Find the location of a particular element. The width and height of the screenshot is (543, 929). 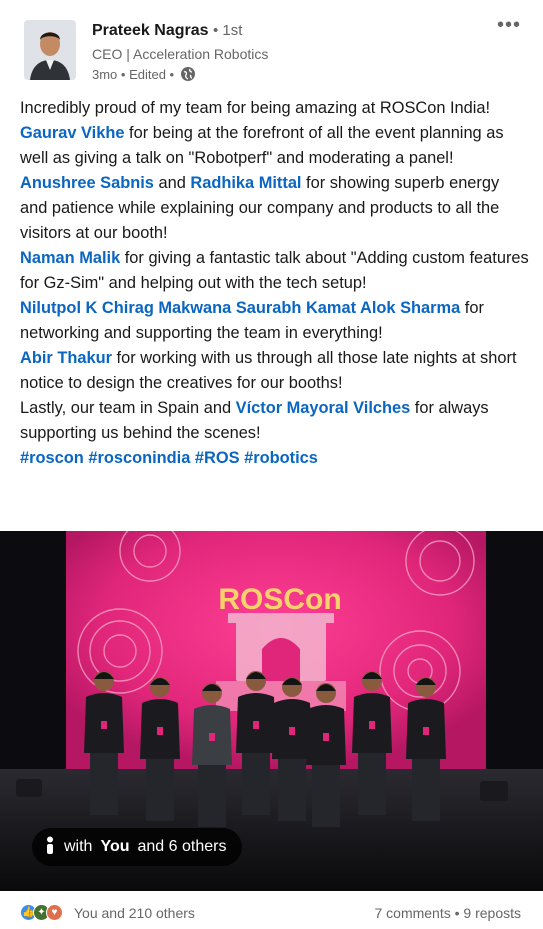

post-text-fragment: Lastly, our team in Spain and is located at coordinates (128, 408).